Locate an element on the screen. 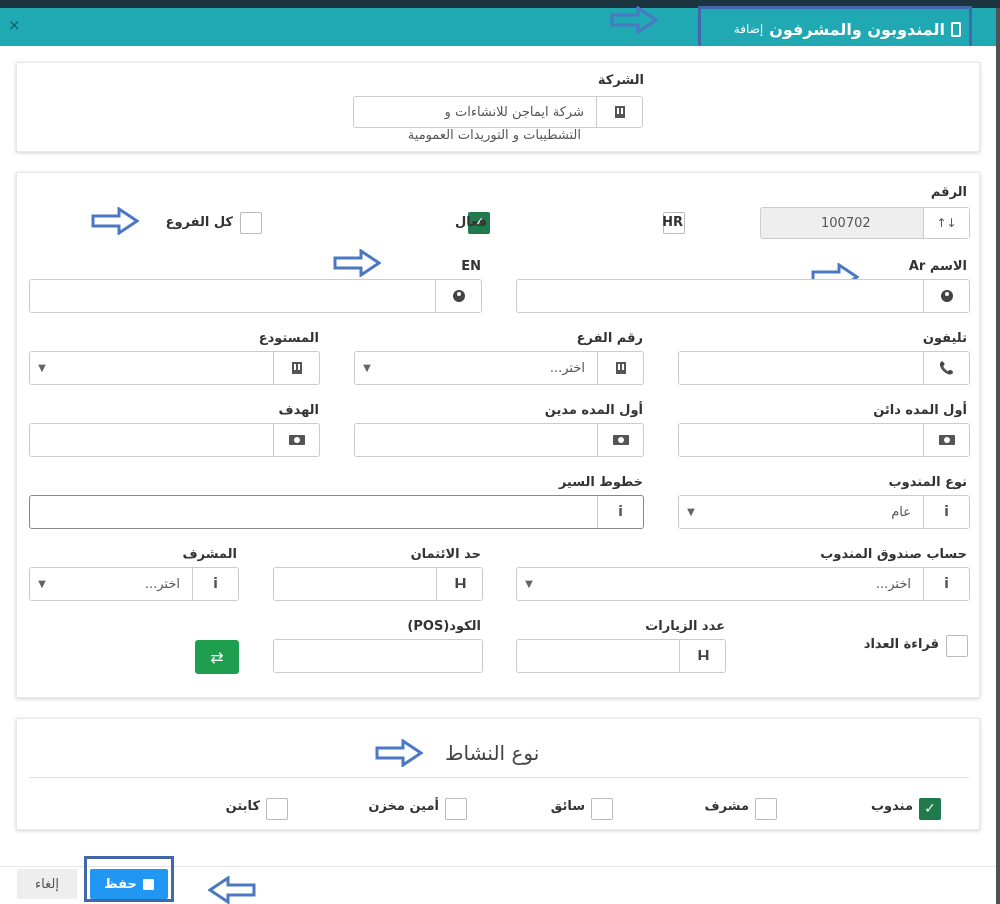 The width and height of the screenshot is (1000, 904). opening-debit-input is located at coordinates (499, 440).